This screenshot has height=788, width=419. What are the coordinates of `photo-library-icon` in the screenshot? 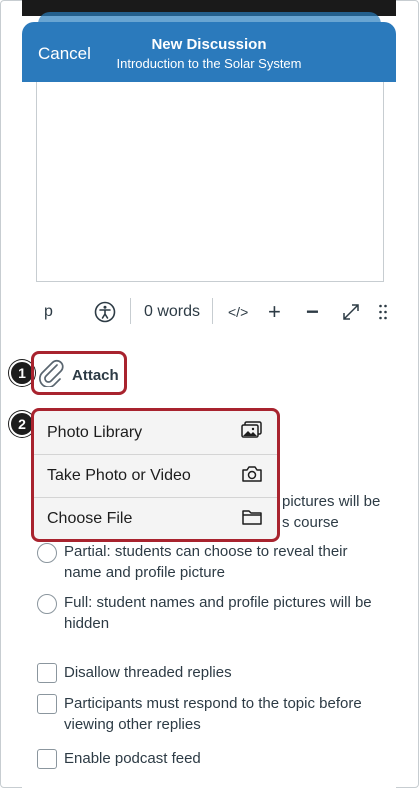 It's located at (252, 432).